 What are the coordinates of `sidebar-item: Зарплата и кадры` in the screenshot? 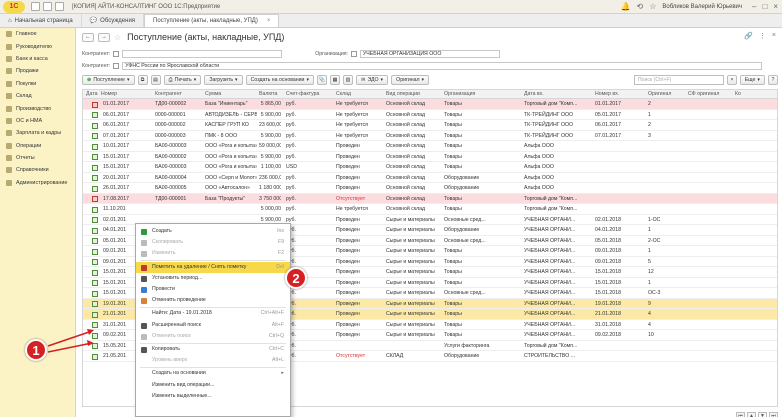 It's located at (37, 133).